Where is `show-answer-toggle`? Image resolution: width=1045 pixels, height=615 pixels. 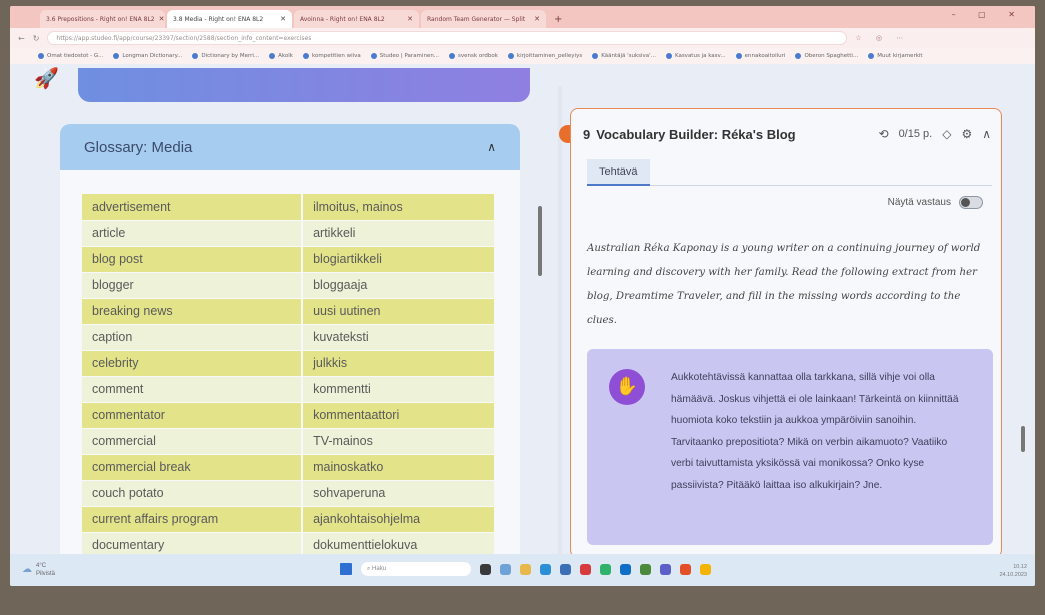
show-answer-toggle is located at coordinates (971, 202).